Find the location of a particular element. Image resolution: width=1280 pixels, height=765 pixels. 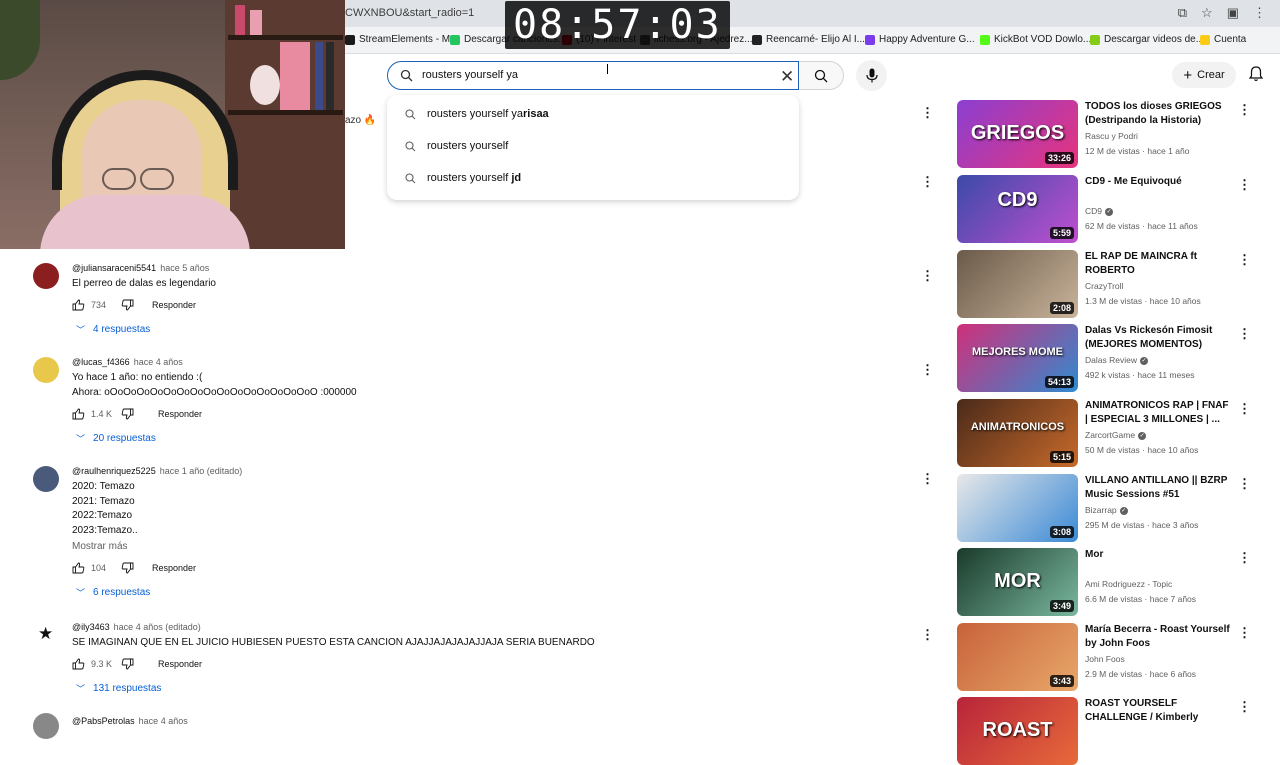

suggestion-item: rousters yourself jd is located at coordinates (463, 178).